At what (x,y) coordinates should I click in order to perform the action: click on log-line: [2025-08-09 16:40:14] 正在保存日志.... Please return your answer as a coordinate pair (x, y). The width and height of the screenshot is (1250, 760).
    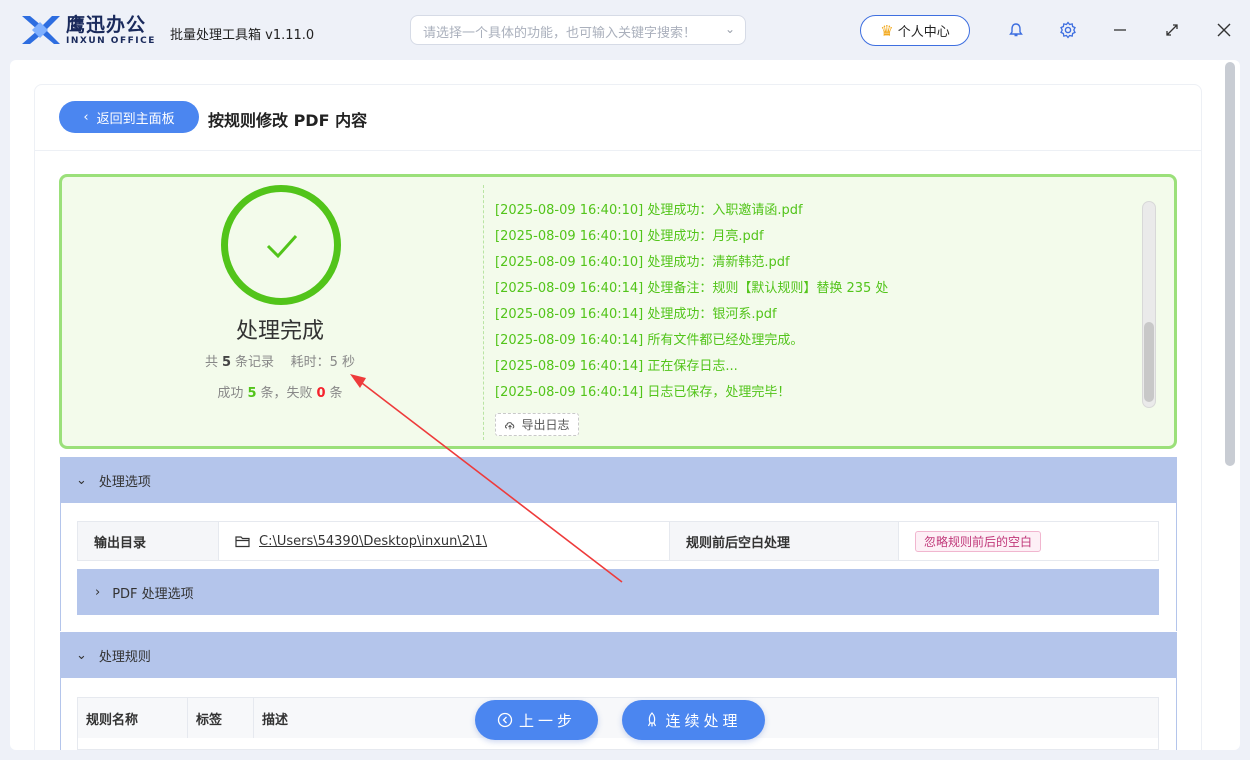
    Looking at the image, I should click on (616, 366).